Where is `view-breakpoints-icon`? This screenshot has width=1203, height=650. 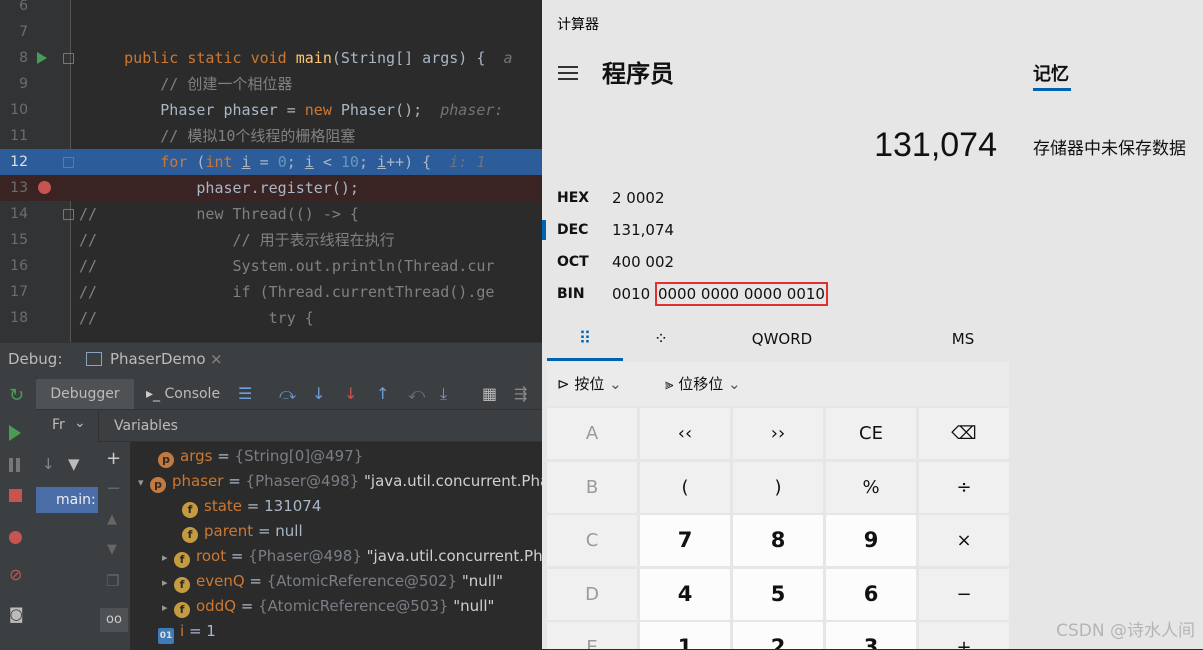
view-breakpoints-icon is located at coordinates (18, 540).